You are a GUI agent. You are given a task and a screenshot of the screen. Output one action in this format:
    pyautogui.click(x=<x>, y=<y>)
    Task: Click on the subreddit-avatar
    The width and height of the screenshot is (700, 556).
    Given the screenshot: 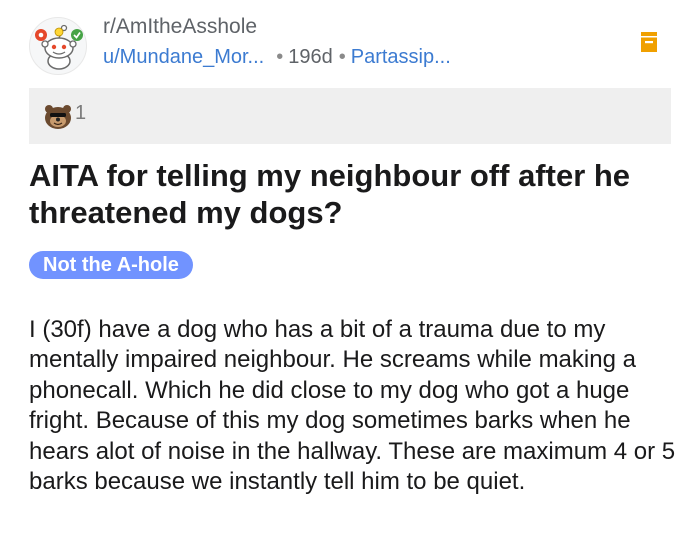 What is the action you would take?
    pyautogui.click(x=58, y=46)
    